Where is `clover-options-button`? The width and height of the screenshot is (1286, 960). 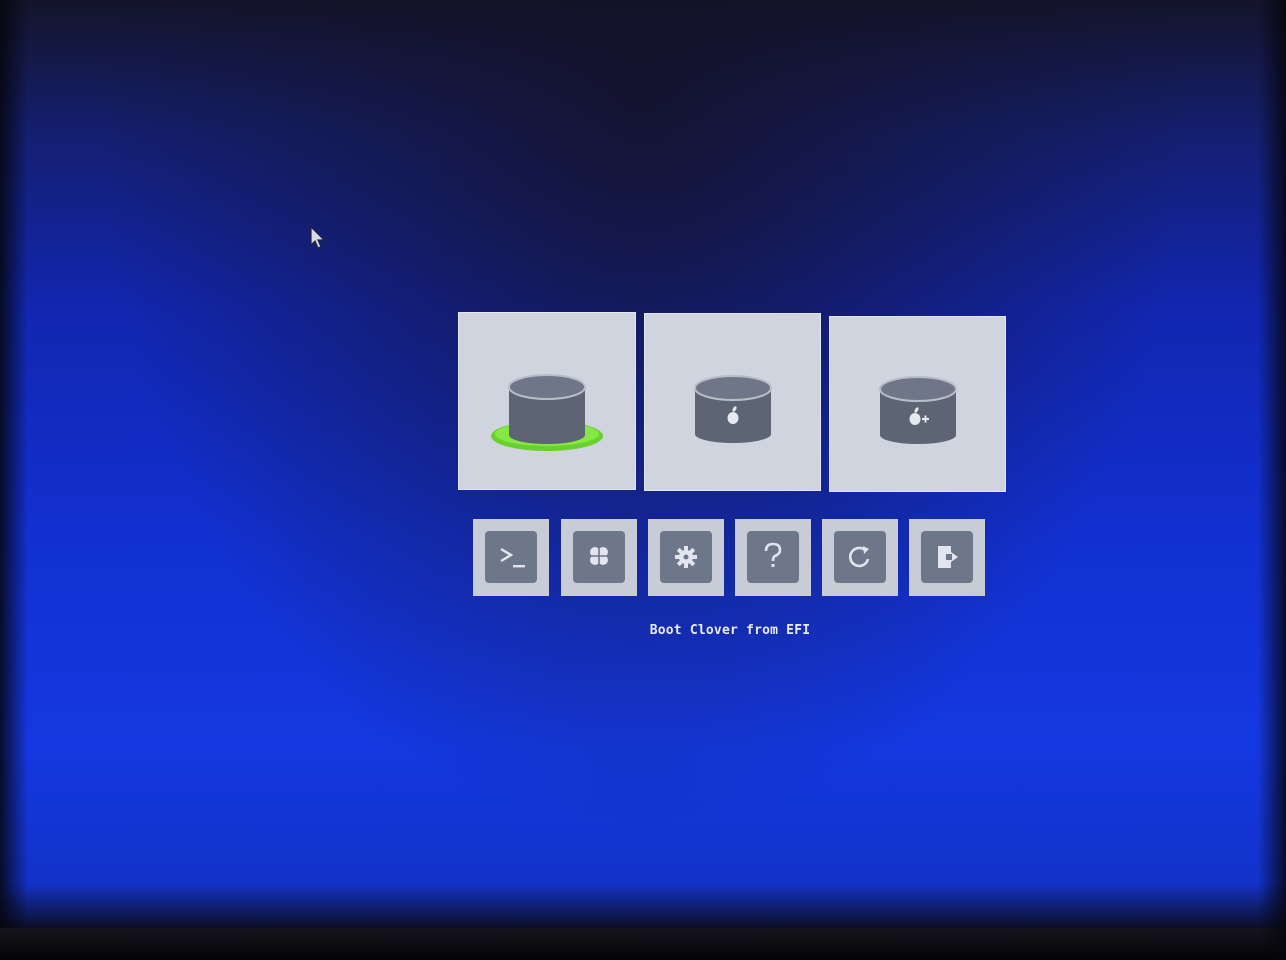
clover-options-button is located at coordinates (599, 557).